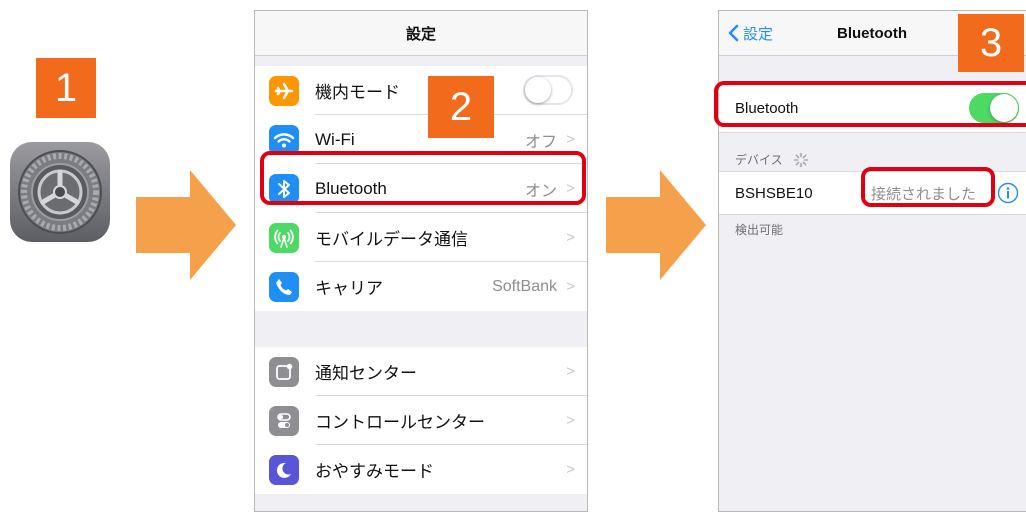 The image size is (1026, 512). Describe the element at coordinates (366, 374) in the screenshot. I see `notification-center-label: 通知センター` at that location.